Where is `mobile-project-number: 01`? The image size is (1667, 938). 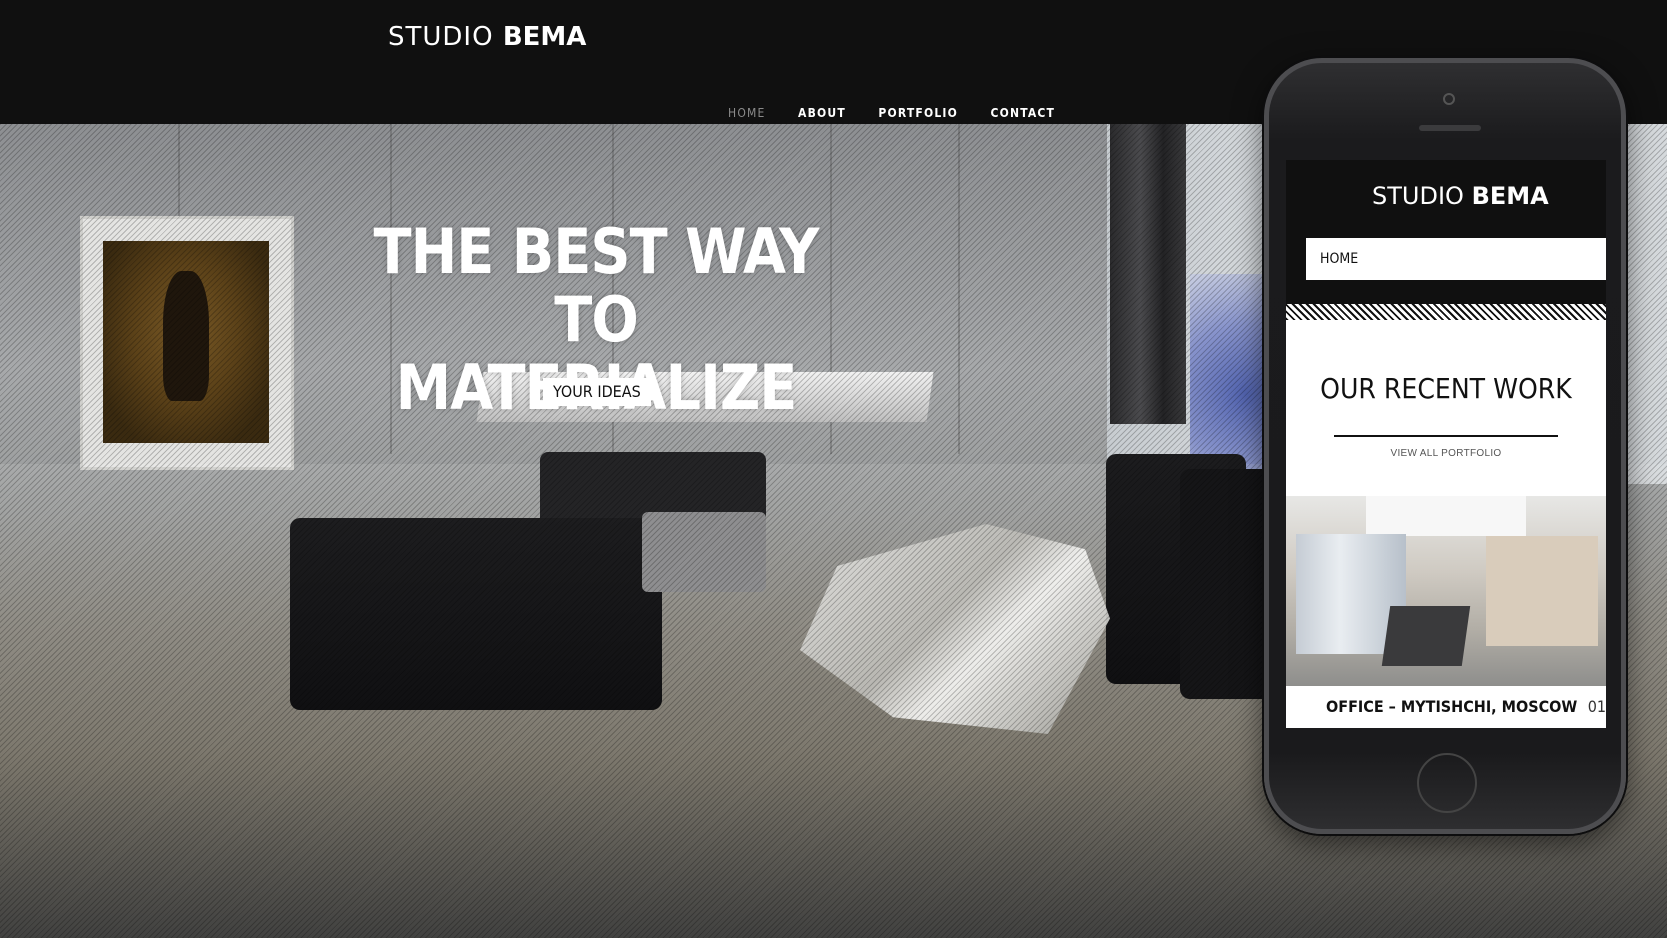 mobile-project-number: 01 is located at coordinates (1596, 706).